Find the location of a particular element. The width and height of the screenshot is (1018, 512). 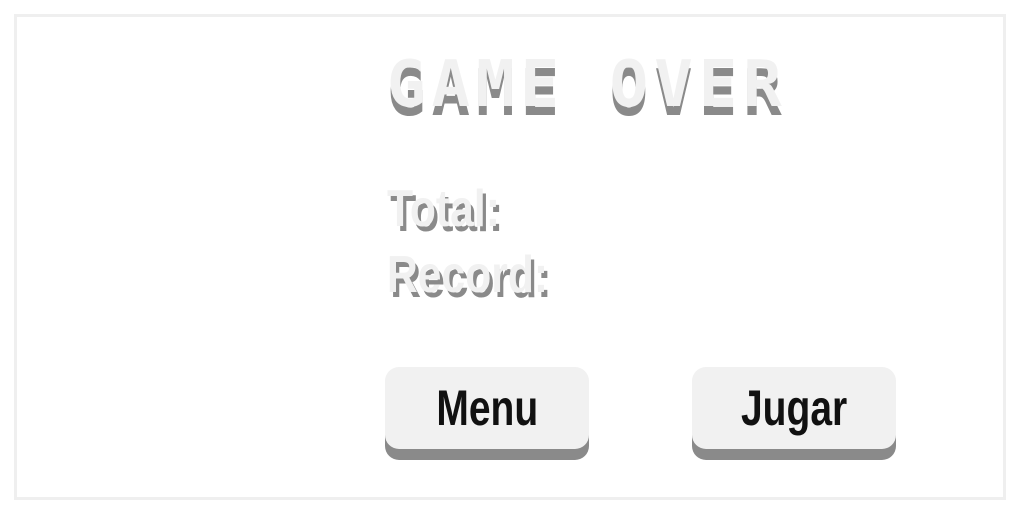

game-over-title: GAME OVER is located at coordinates (587, 85).